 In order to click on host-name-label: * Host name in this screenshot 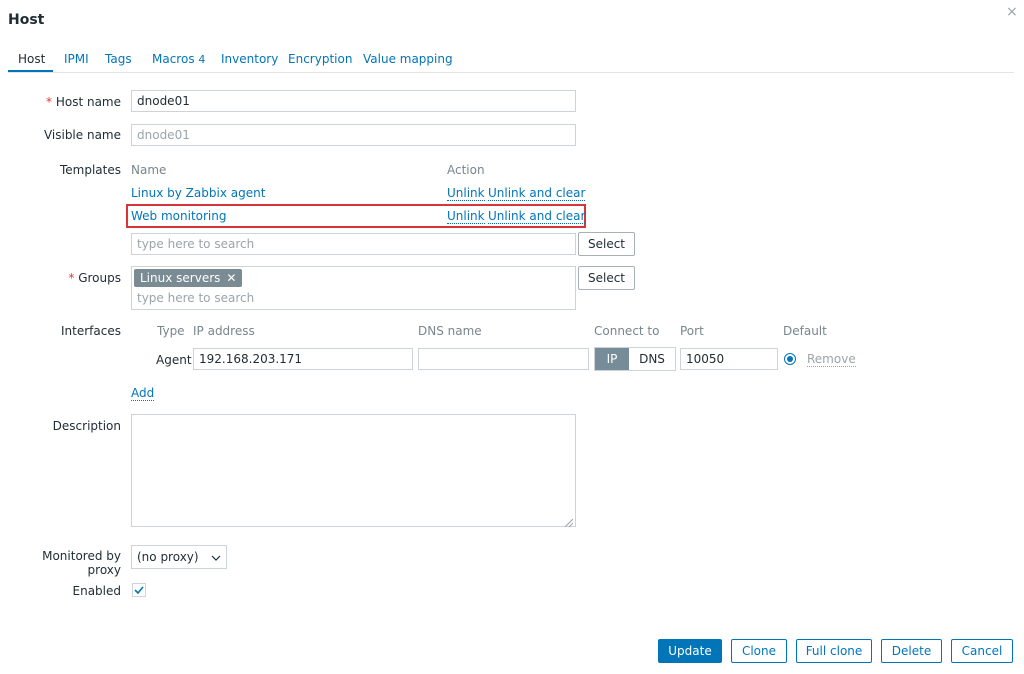, I will do `click(66, 102)`.